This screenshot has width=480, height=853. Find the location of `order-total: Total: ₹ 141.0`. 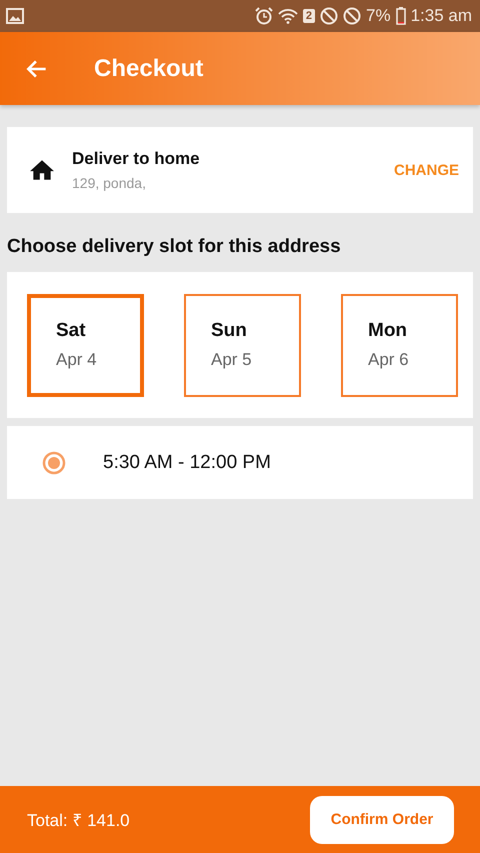

order-total: Total: ₹ 141.0 is located at coordinates (79, 820).